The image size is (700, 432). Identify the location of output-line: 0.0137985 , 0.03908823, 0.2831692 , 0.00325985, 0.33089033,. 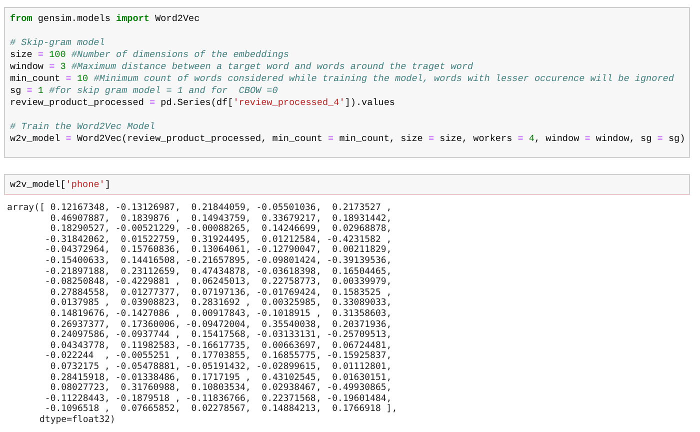
(221, 303).